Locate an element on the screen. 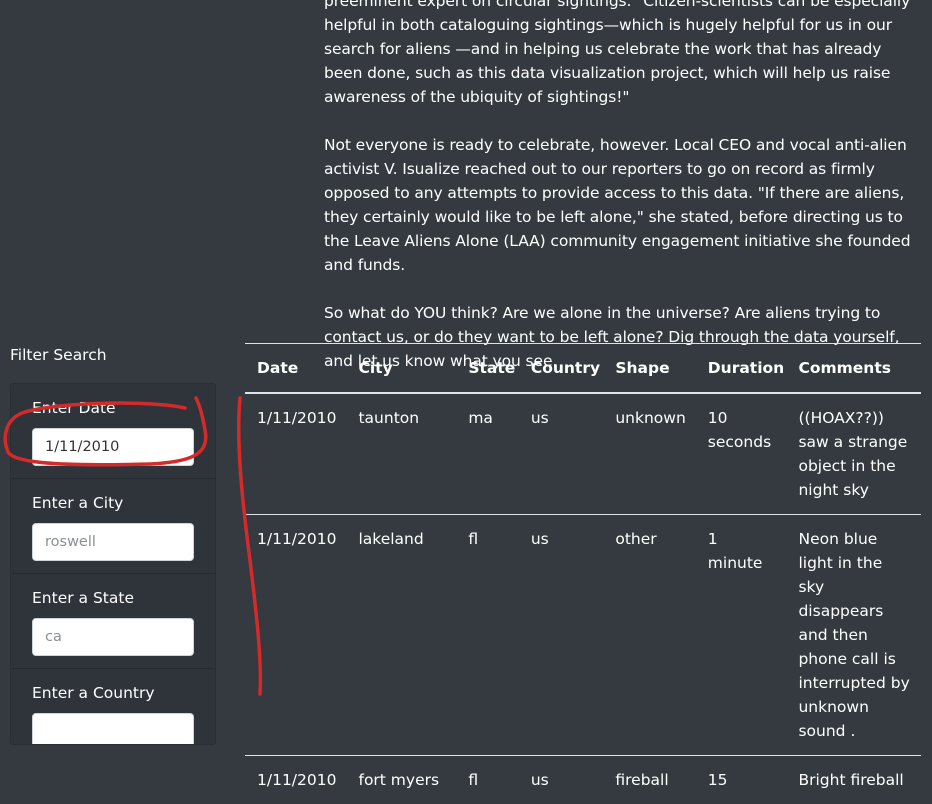 This screenshot has height=804, width=932. filter-country: Enter a Country is located at coordinates (113, 707).